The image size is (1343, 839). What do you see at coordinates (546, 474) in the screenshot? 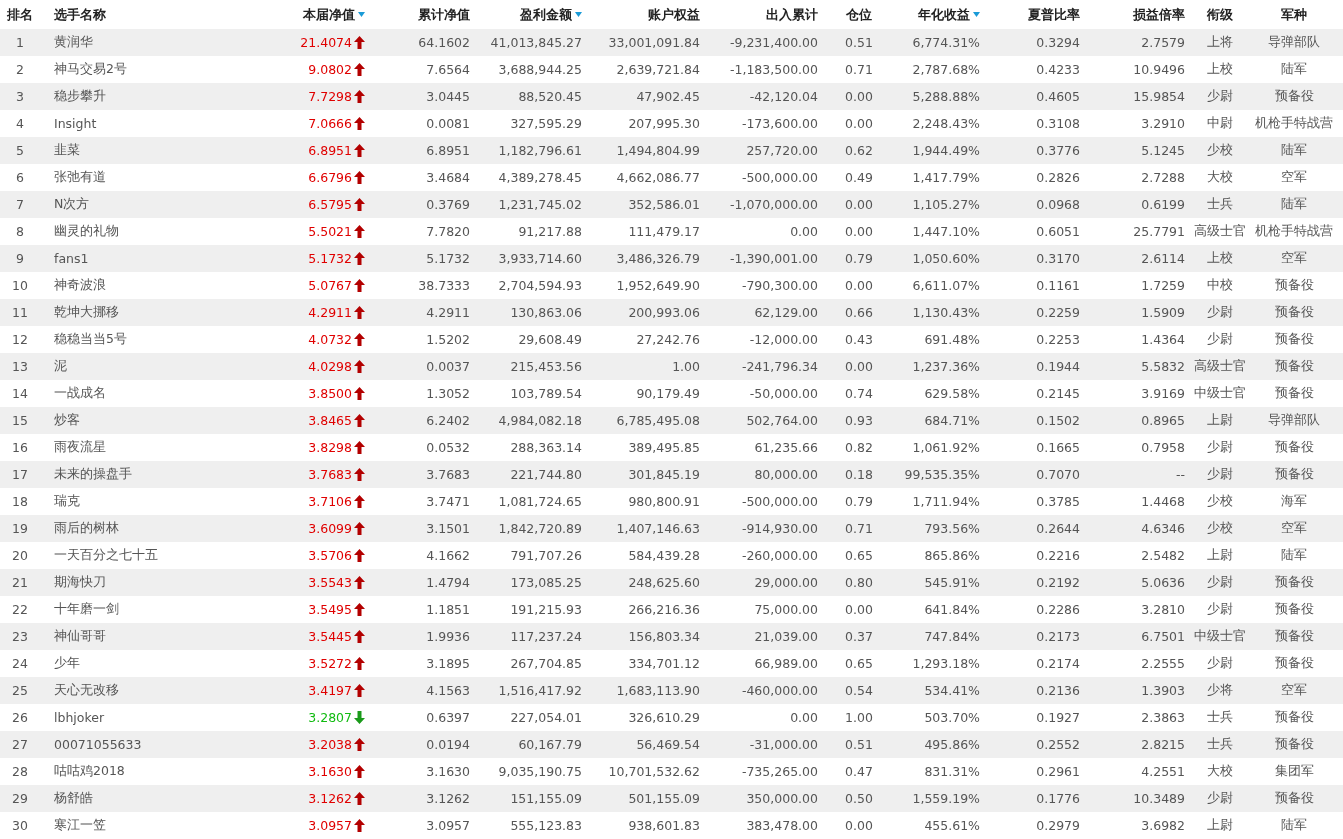
I see `table-cell: 221,744.80` at bounding box center [546, 474].